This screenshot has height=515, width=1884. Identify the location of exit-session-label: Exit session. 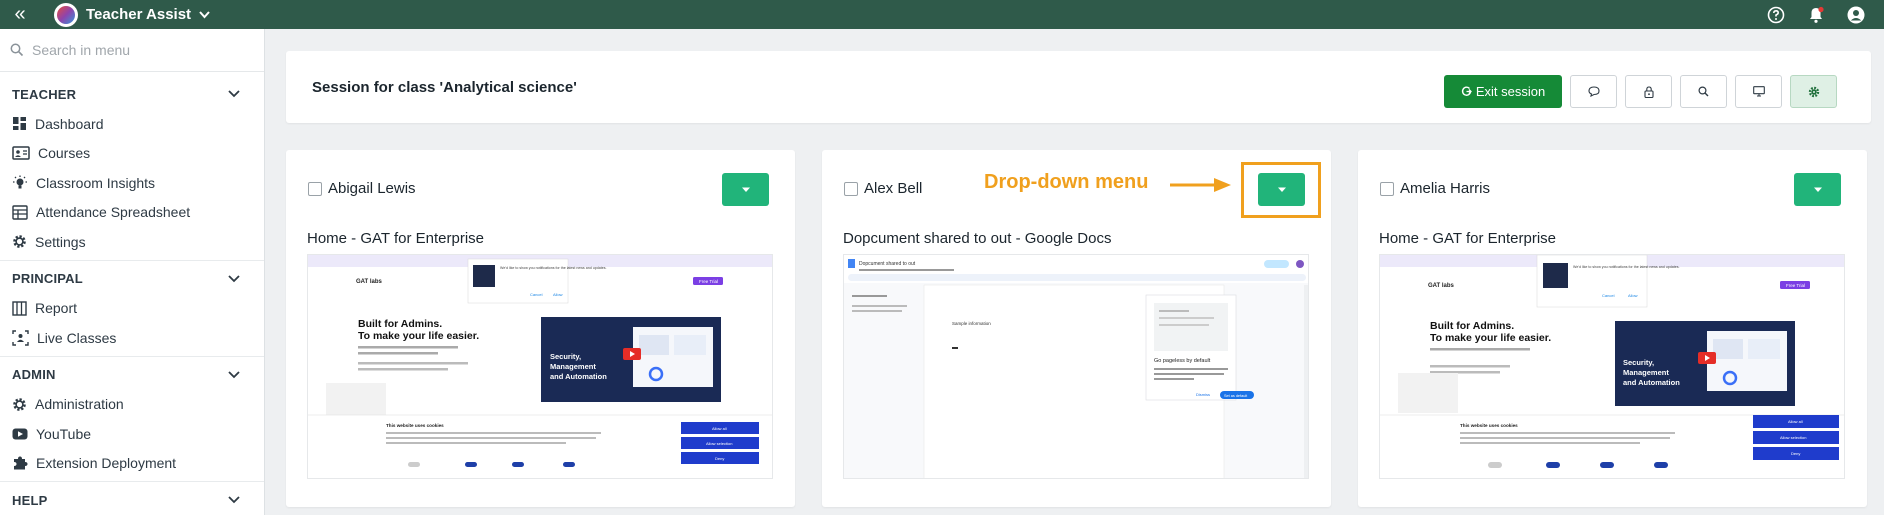
(1510, 91).